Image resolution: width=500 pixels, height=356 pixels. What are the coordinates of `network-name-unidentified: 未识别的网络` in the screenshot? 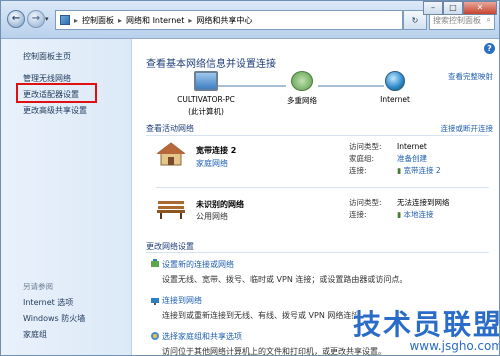 It's located at (220, 204).